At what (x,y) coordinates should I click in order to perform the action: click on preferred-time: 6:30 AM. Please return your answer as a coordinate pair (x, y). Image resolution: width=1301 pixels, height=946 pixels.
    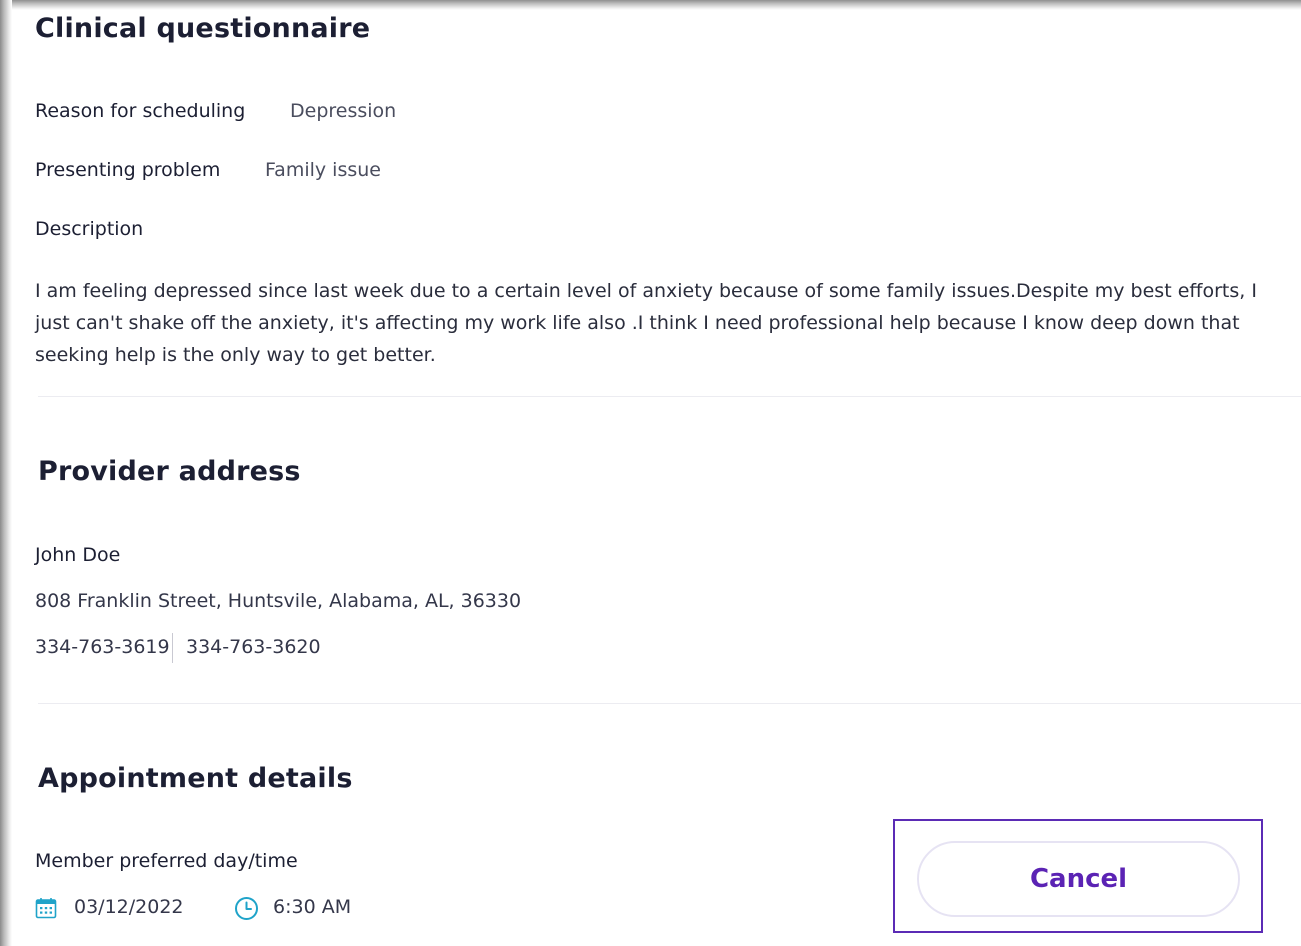
    Looking at the image, I should click on (312, 907).